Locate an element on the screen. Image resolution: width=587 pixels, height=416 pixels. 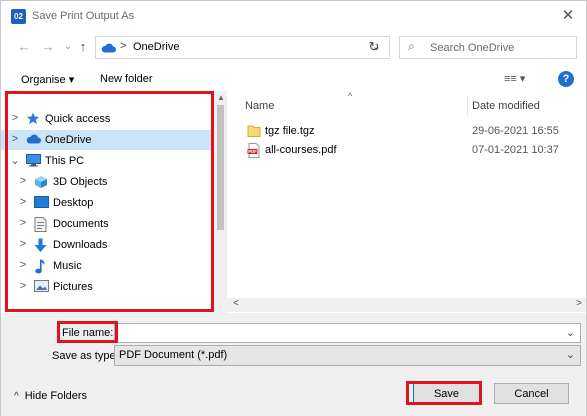
hide-folders-label: Hide Folders is located at coordinates (56, 396).